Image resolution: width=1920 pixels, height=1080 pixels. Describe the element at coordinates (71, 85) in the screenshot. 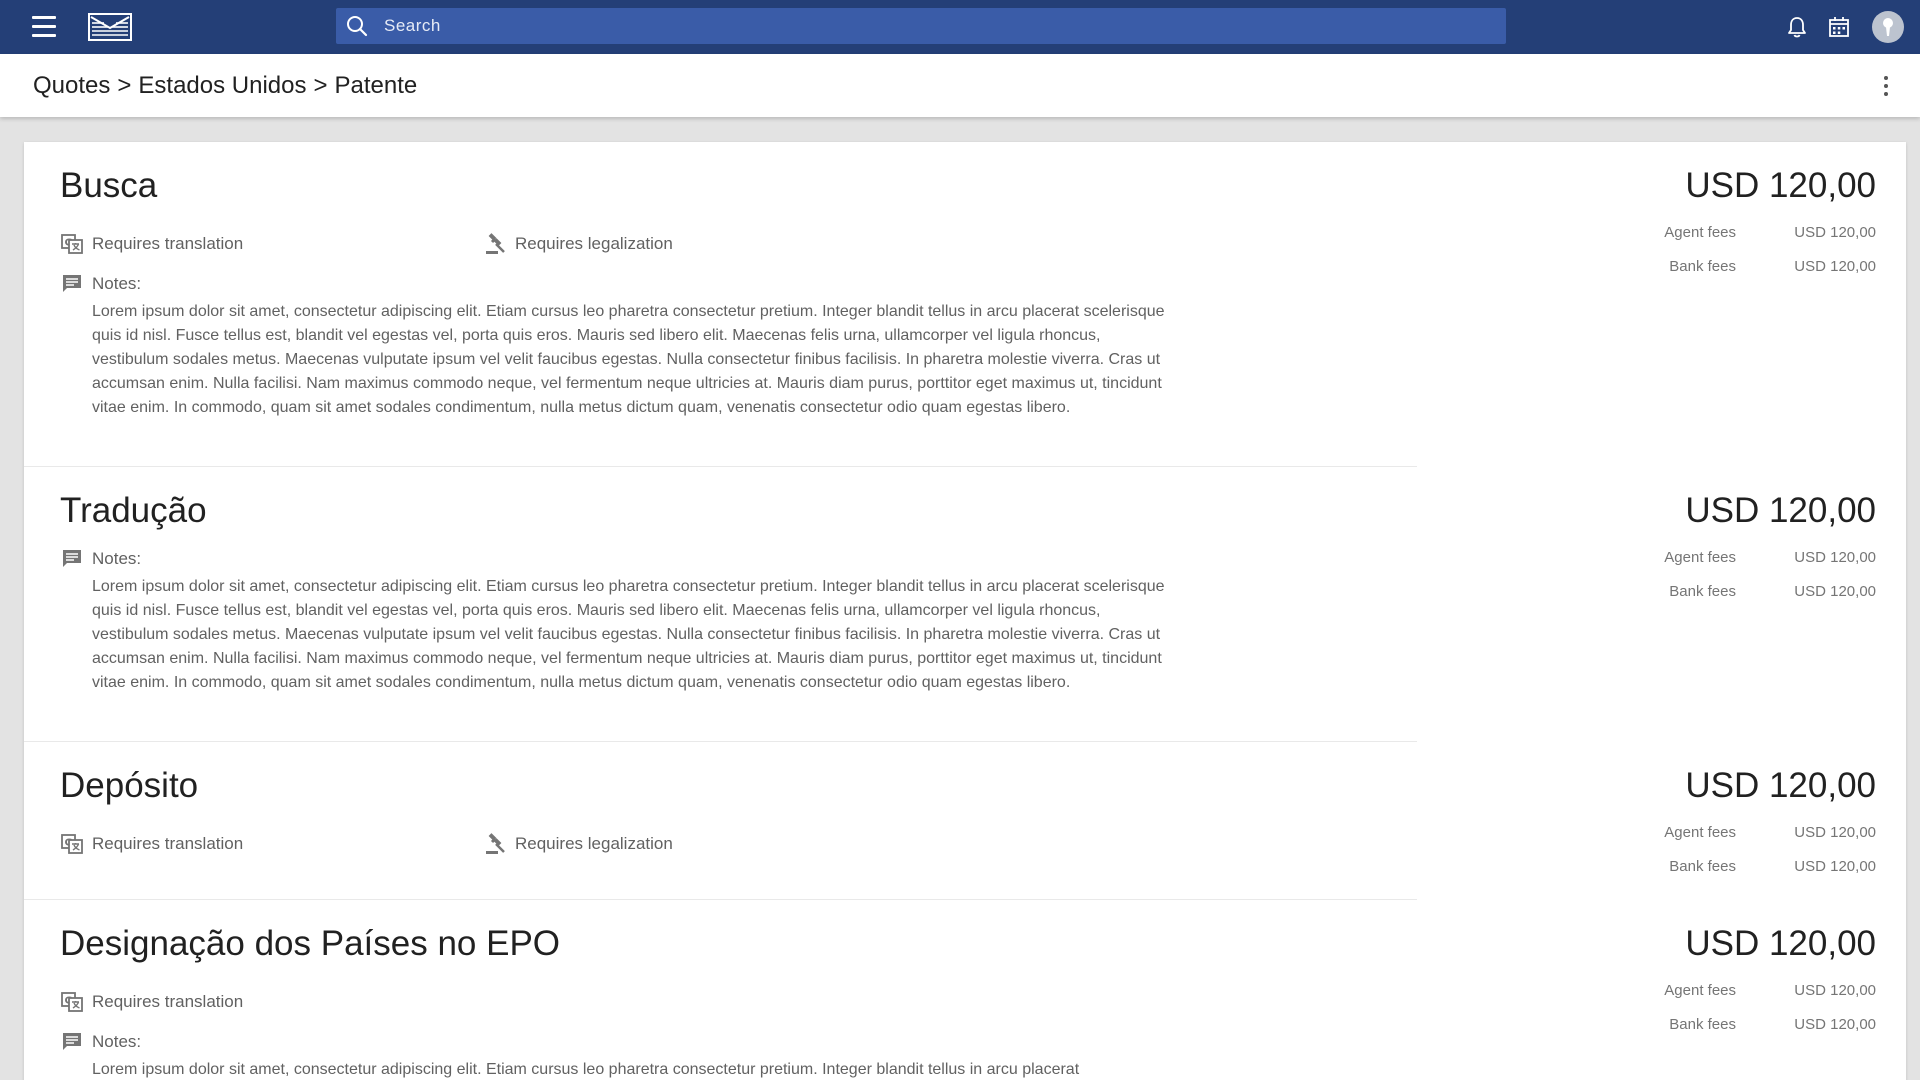

I see `breadcrumb-item-quotes: Quotes` at that location.